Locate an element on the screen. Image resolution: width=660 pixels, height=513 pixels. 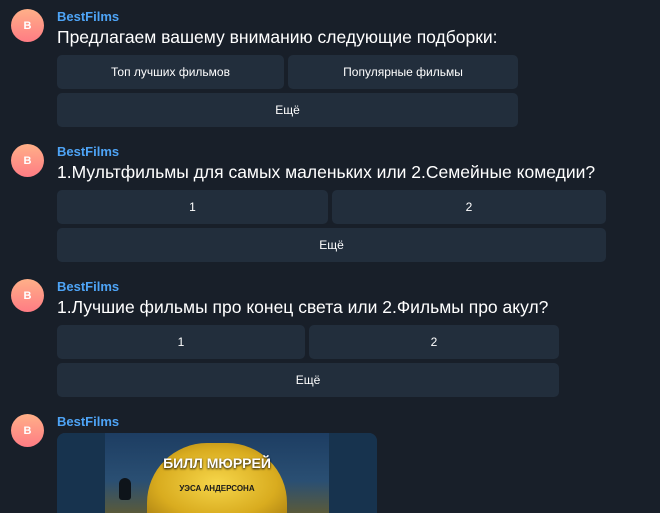
inline-button-top-films: Топ лучших фильмов is located at coordinates (170, 72).